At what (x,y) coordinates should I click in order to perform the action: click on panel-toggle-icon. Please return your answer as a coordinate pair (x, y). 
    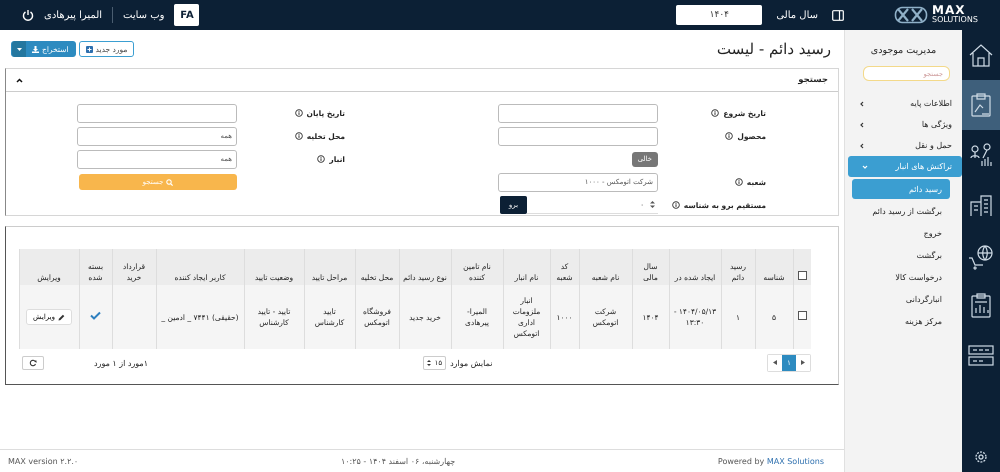
    Looking at the image, I should click on (838, 15).